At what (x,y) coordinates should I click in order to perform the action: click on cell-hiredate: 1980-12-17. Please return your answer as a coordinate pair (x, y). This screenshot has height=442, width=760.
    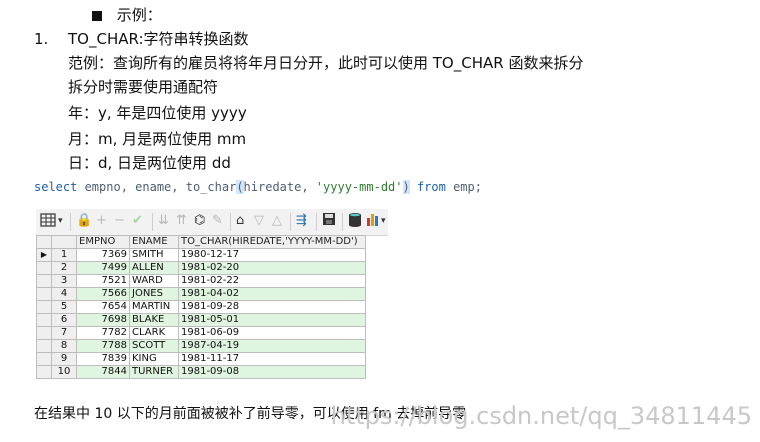
    Looking at the image, I should click on (272, 255).